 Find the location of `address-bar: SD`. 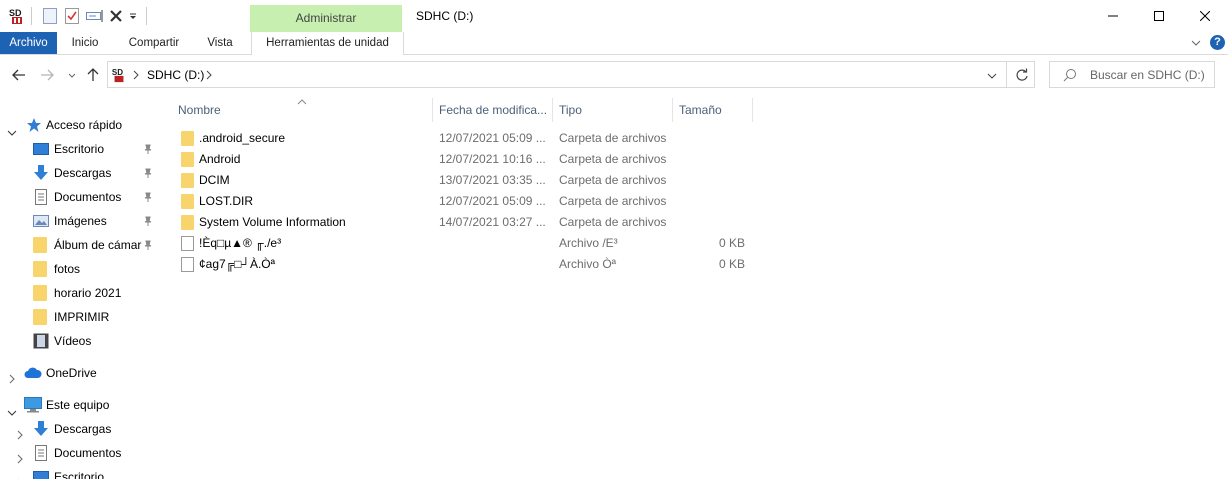

address-bar: SD is located at coordinates (571, 74).